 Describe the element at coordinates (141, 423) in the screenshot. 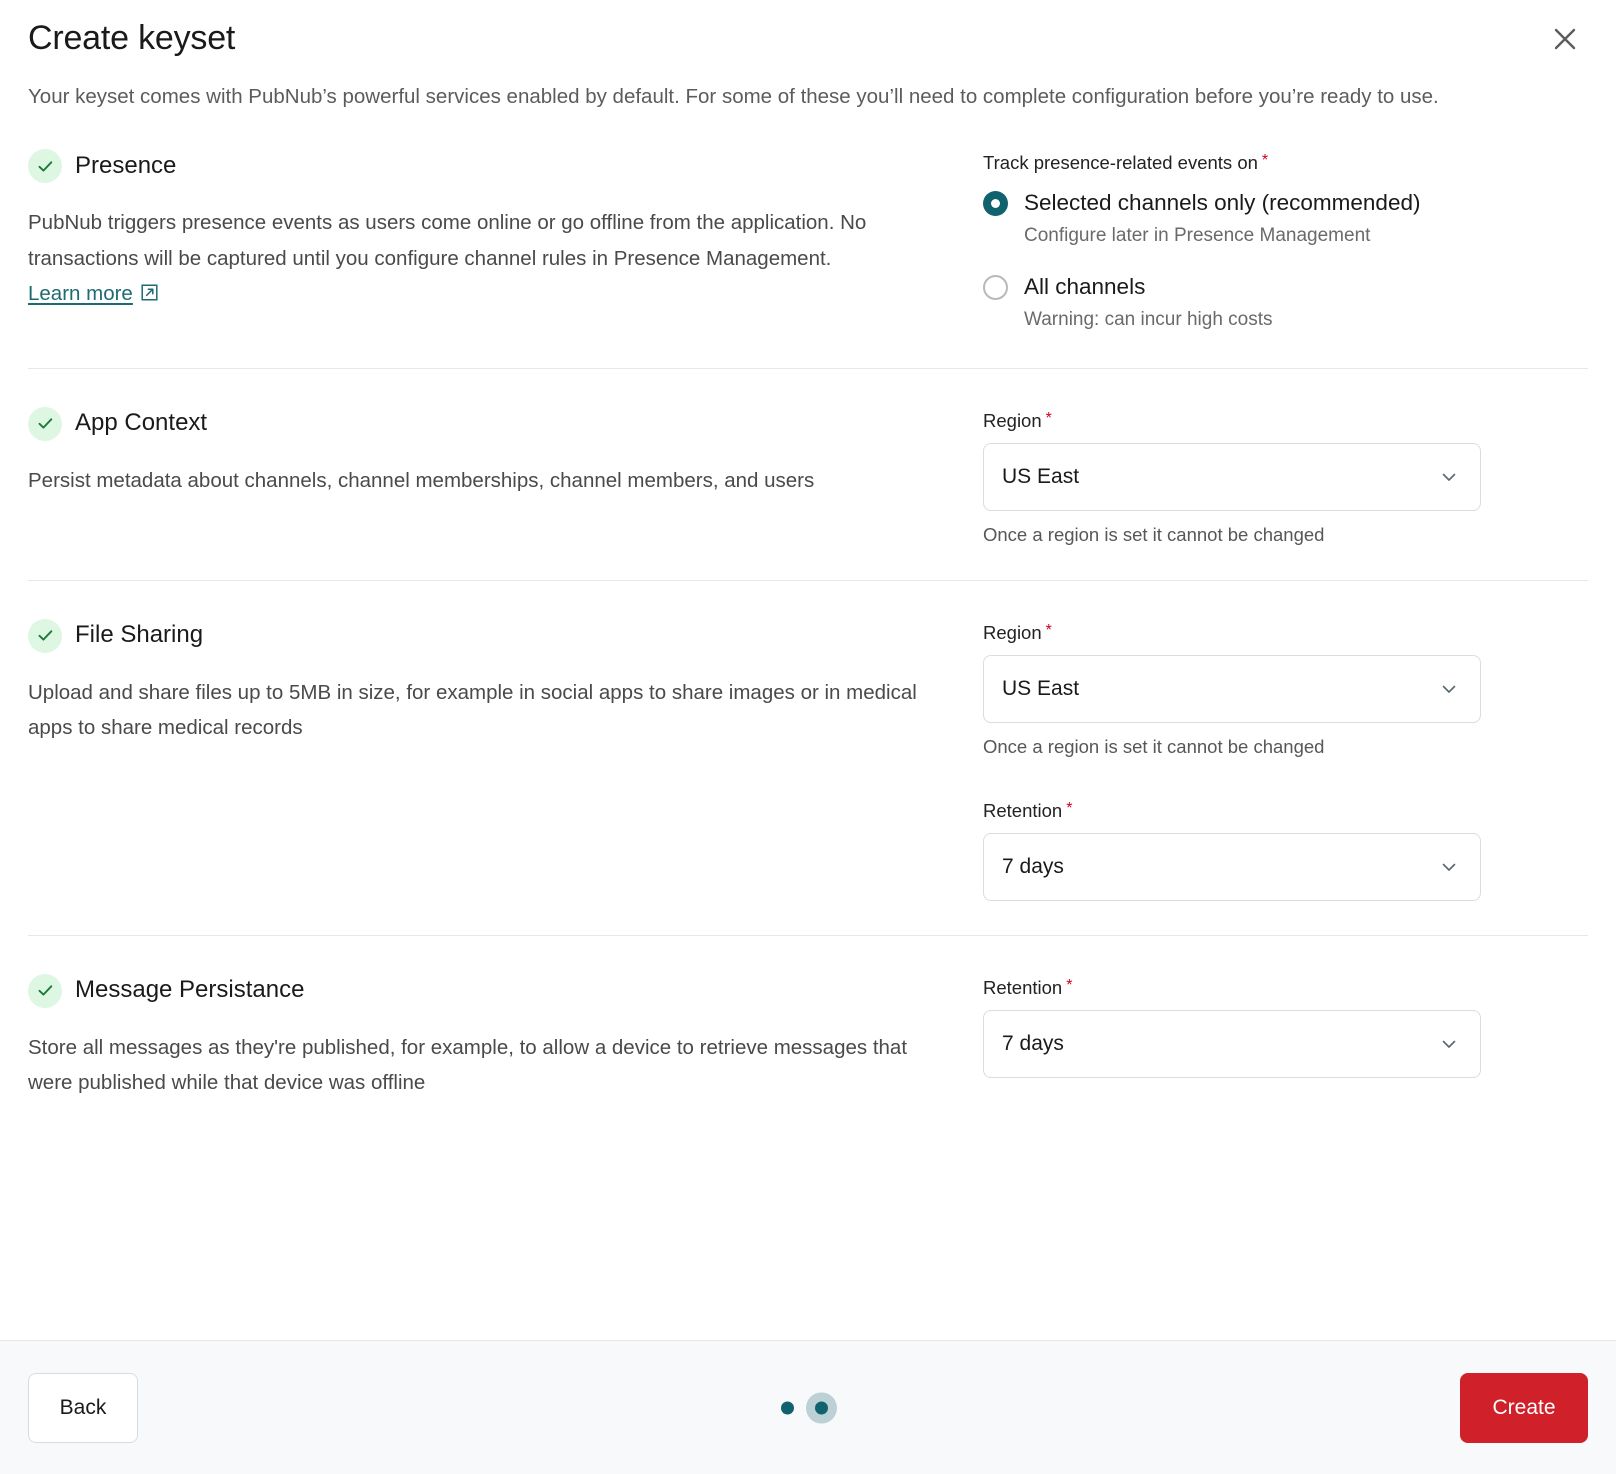

I see `service-name: App Context` at that location.